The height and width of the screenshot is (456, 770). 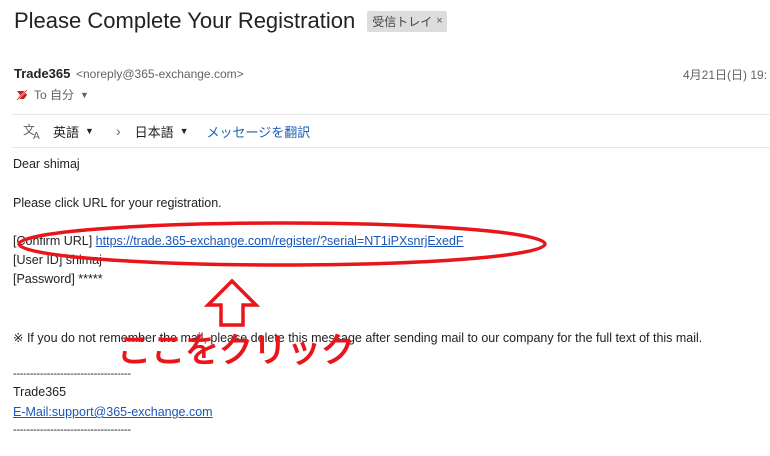 What do you see at coordinates (185, 20) in the screenshot?
I see `email-subject: Please Complete Your Registration` at bounding box center [185, 20].